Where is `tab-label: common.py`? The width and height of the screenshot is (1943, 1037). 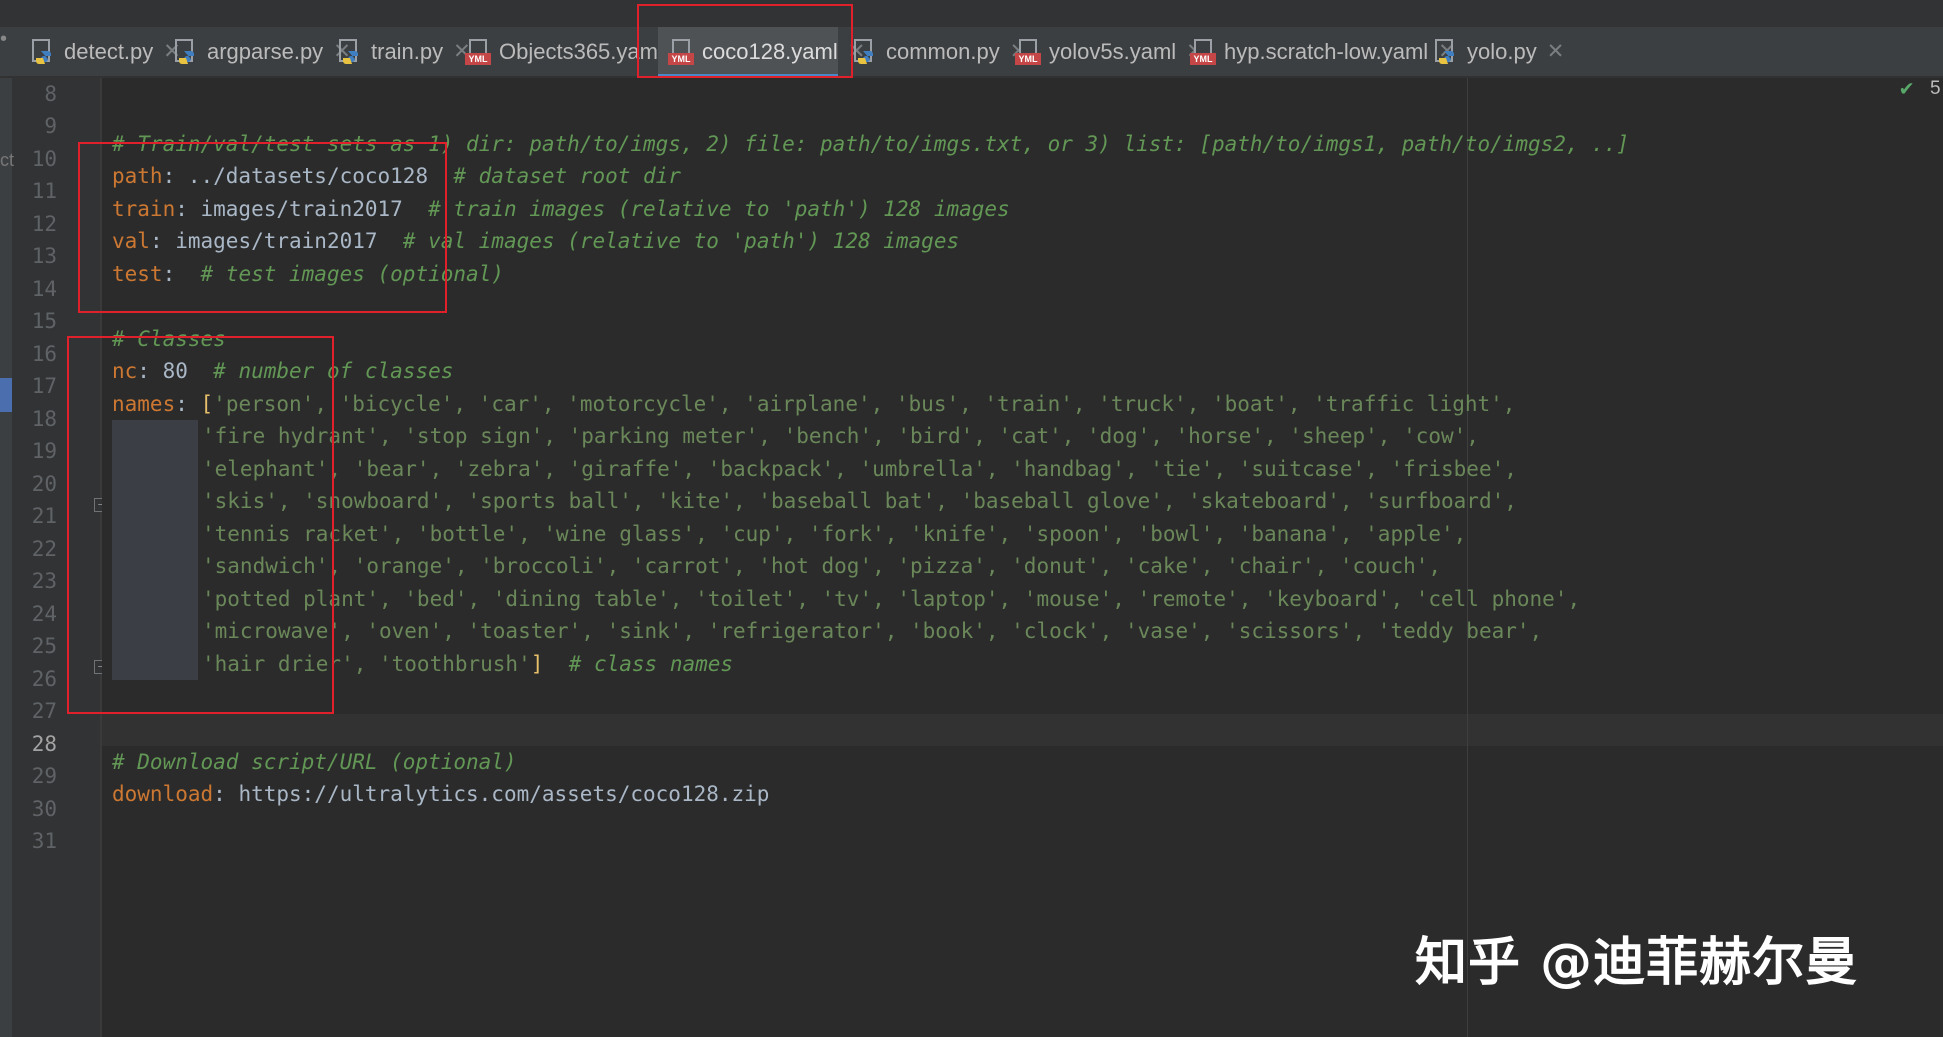 tab-label: common.py is located at coordinates (943, 51).